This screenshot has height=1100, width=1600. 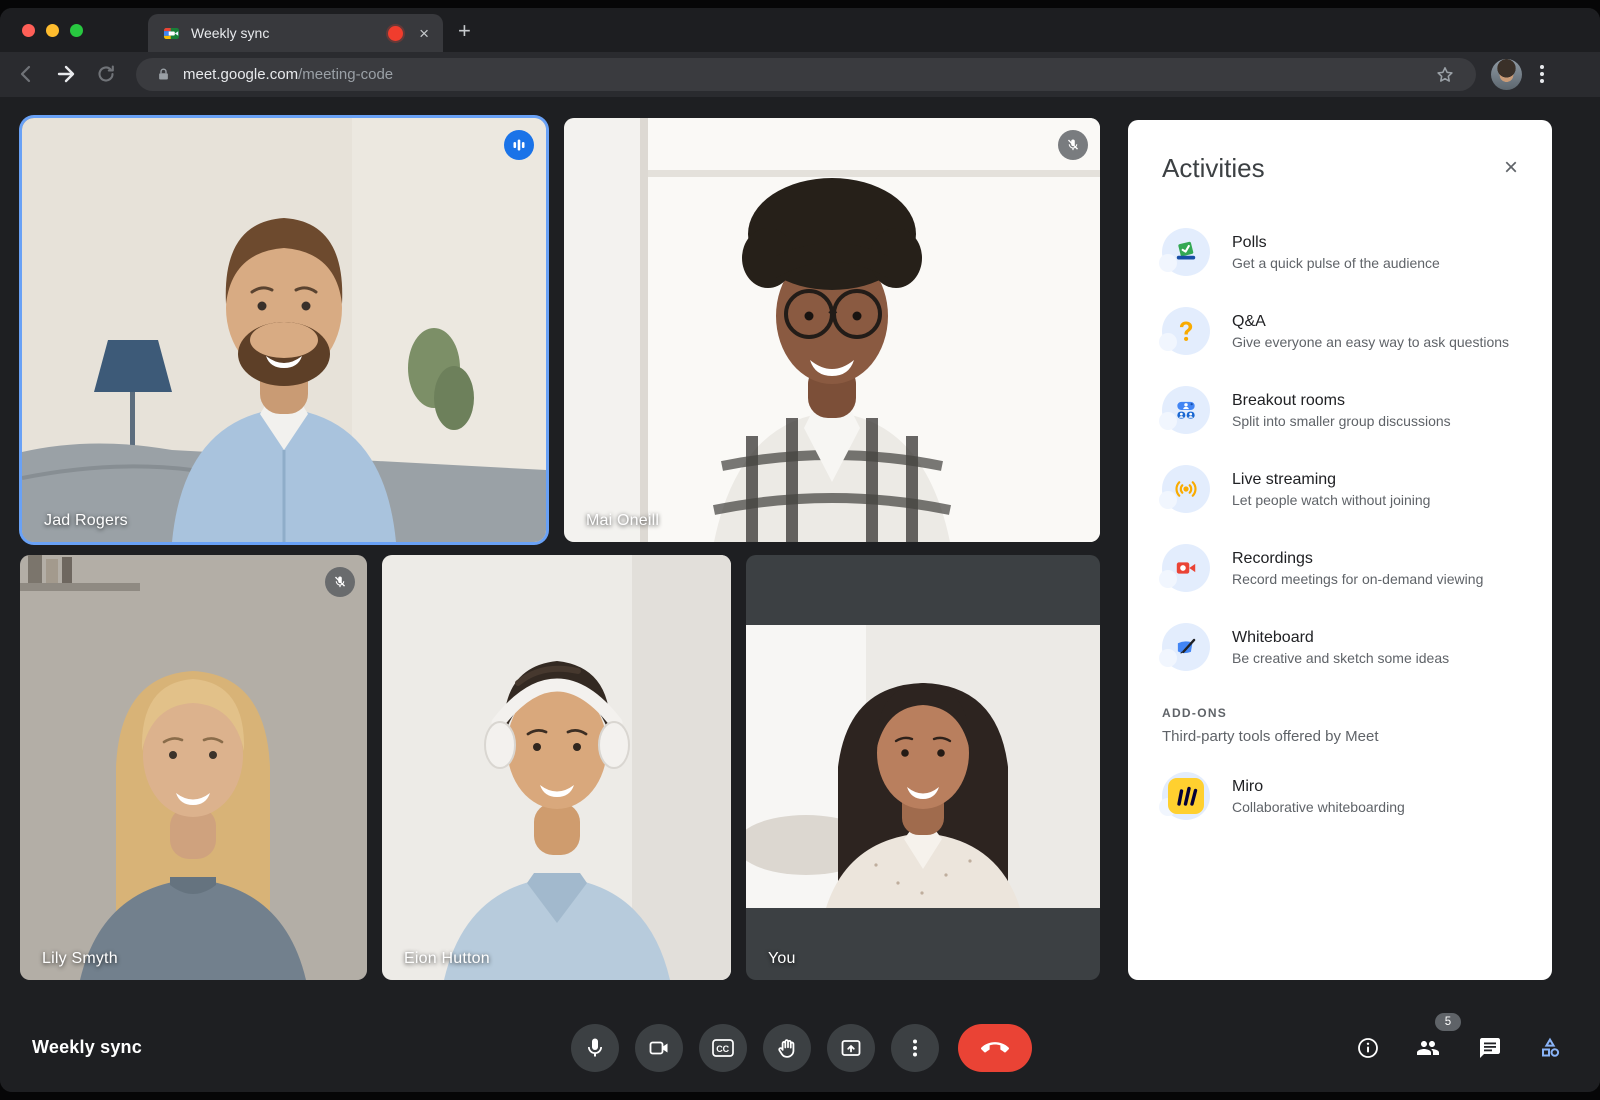 I want to click on recordings-icon, so click(x=1184, y=568).